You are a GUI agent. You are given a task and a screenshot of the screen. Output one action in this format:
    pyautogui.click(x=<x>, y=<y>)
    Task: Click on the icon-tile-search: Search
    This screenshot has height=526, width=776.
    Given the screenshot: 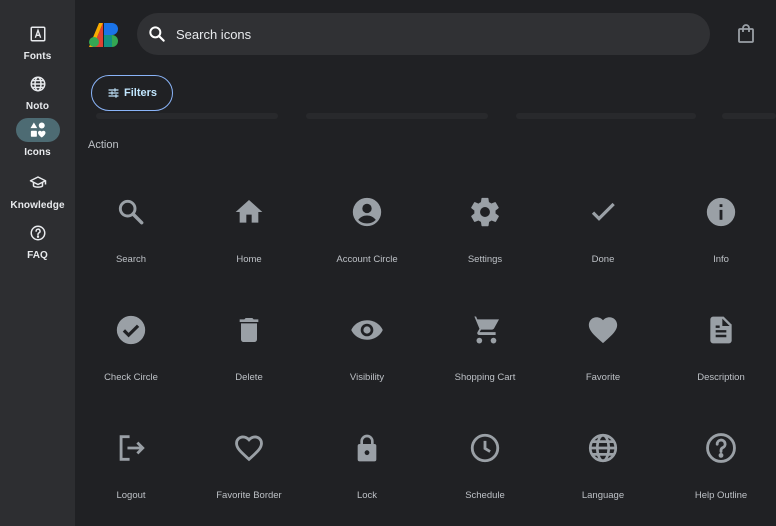 What is the action you would take?
    pyautogui.click(x=131, y=228)
    